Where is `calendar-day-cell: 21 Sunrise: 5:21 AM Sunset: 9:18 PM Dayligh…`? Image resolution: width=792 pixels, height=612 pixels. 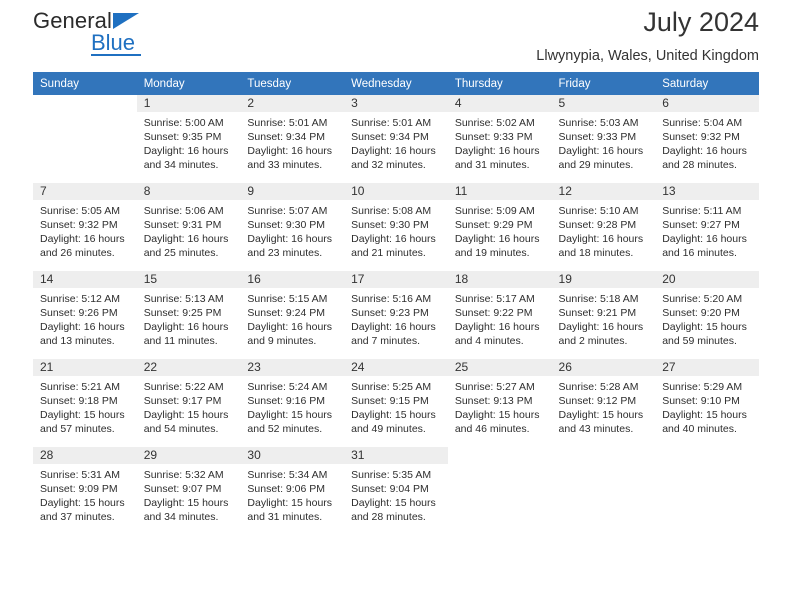 calendar-day-cell: 21 Sunrise: 5:21 AM Sunset: 9:18 PM Dayligh… is located at coordinates (85, 403).